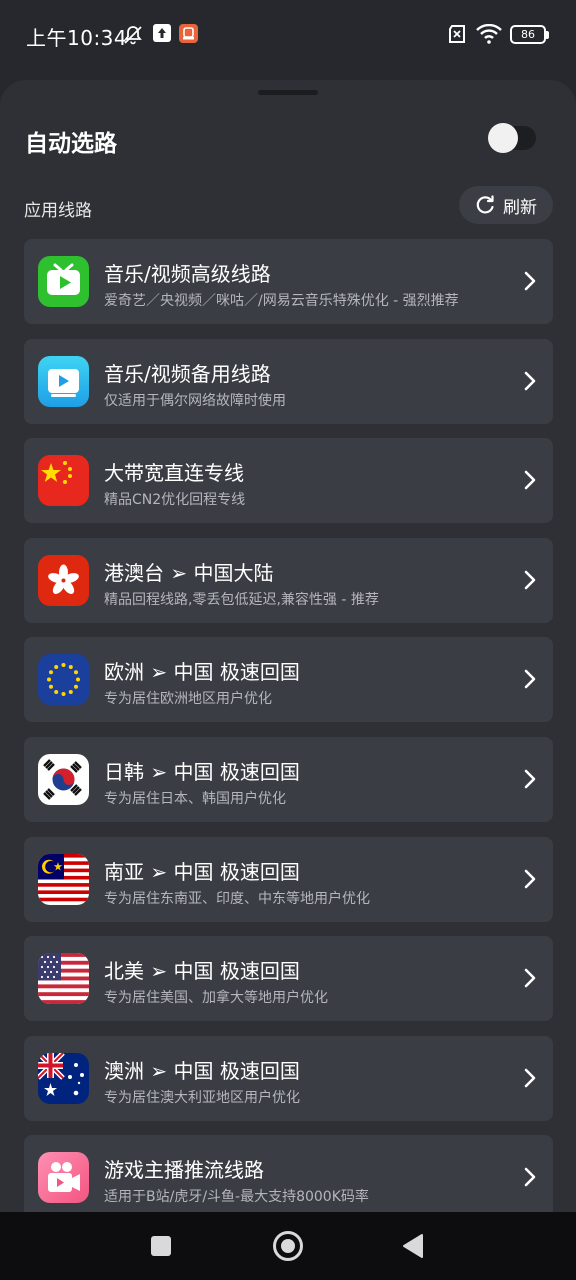 The width and height of the screenshot is (576, 1280). What do you see at coordinates (188, 35) in the screenshot?
I see `app-notification-icon` at bounding box center [188, 35].